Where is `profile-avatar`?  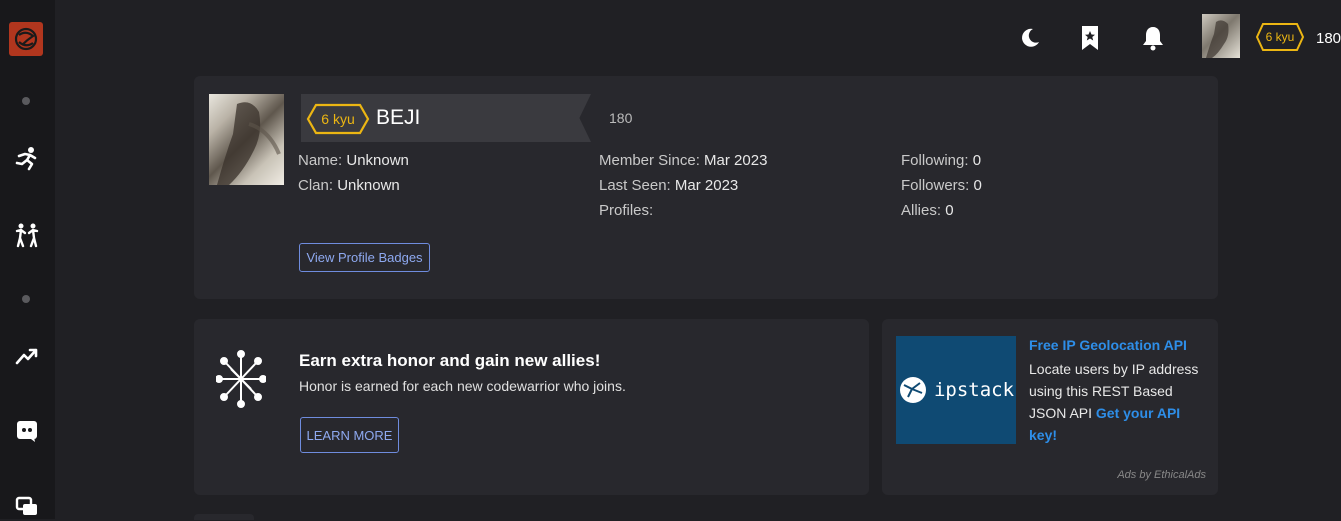
profile-avatar is located at coordinates (246, 139).